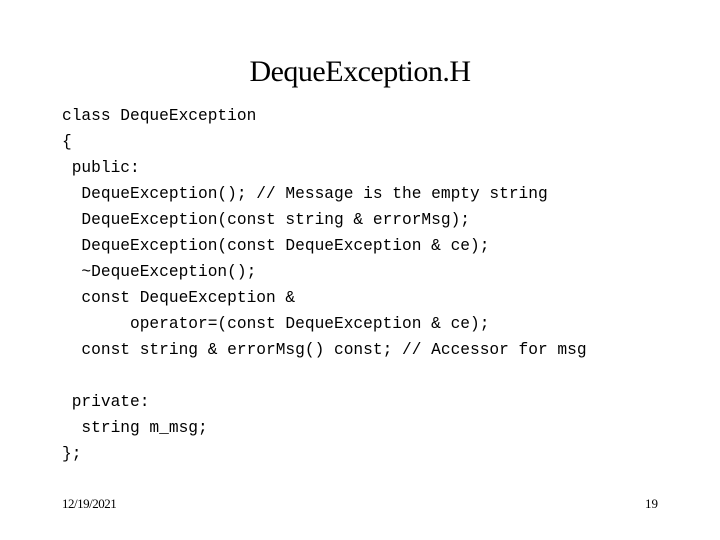 Image resolution: width=720 pixels, height=540 pixels. Describe the element at coordinates (651, 503) in the screenshot. I see `footer-page-number: 19` at that location.